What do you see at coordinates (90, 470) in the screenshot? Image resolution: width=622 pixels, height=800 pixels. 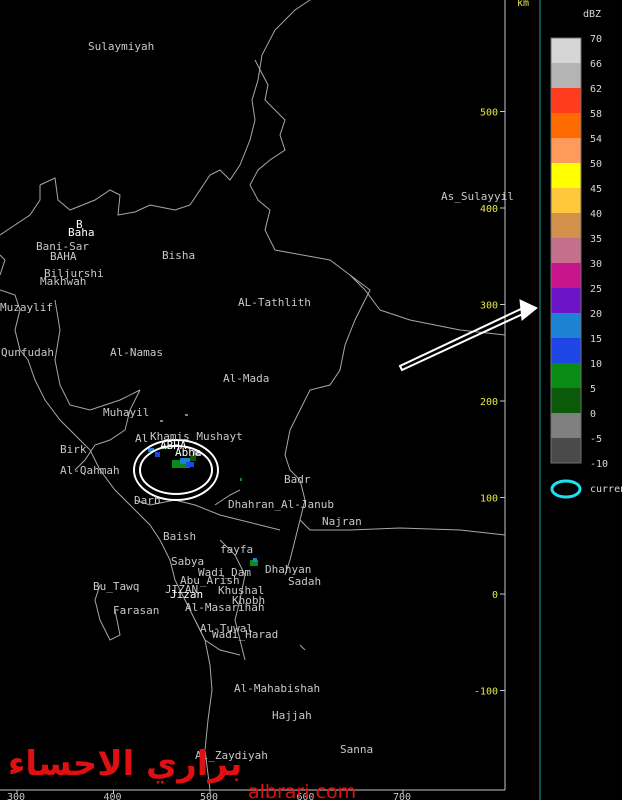 I see `place-label: Al-Qahmah` at bounding box center [90, 470].